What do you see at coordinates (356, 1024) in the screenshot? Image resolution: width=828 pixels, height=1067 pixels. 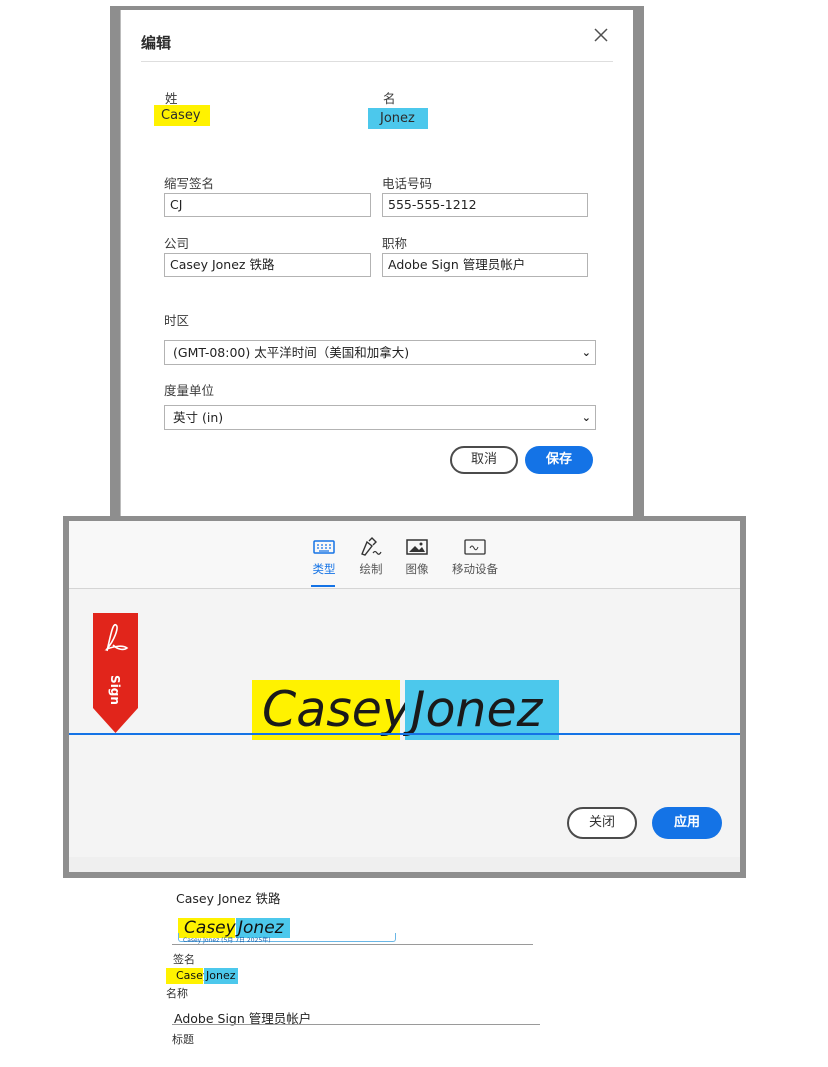 I see `title-underline` at bounding box center [356, 1024].